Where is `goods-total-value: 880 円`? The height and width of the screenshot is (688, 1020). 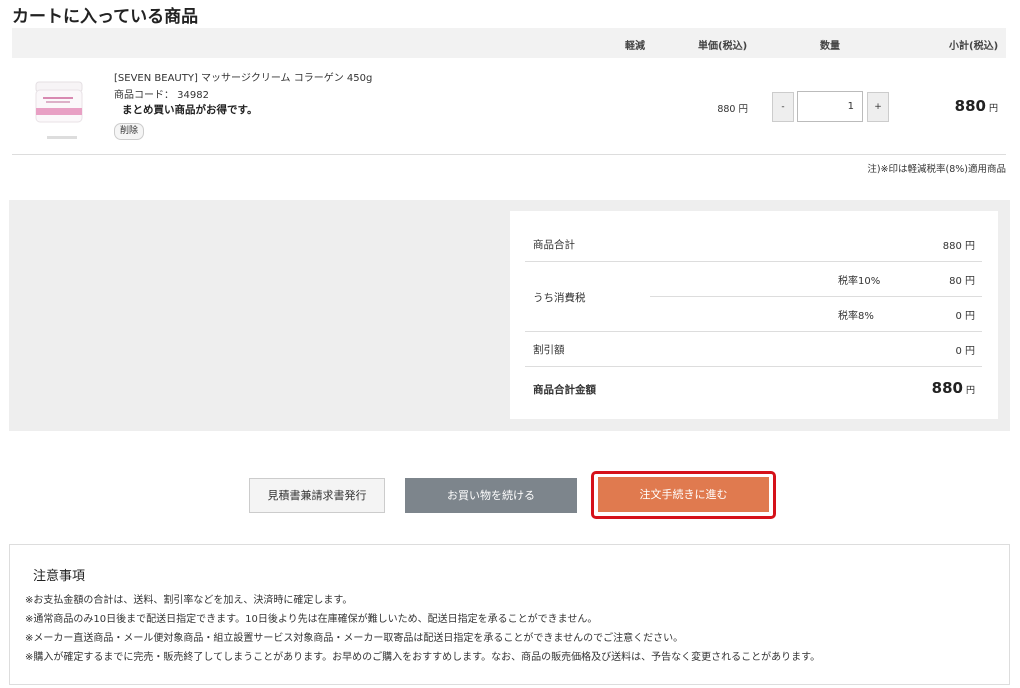
goods-total-value: 880 円 is located at coordinates (958, 246).